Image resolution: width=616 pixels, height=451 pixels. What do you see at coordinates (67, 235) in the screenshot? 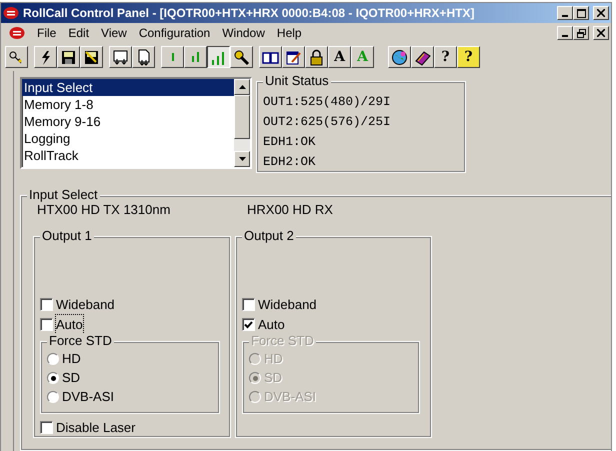
I see `group-title: Output 1` at bounding box center [67, 235].